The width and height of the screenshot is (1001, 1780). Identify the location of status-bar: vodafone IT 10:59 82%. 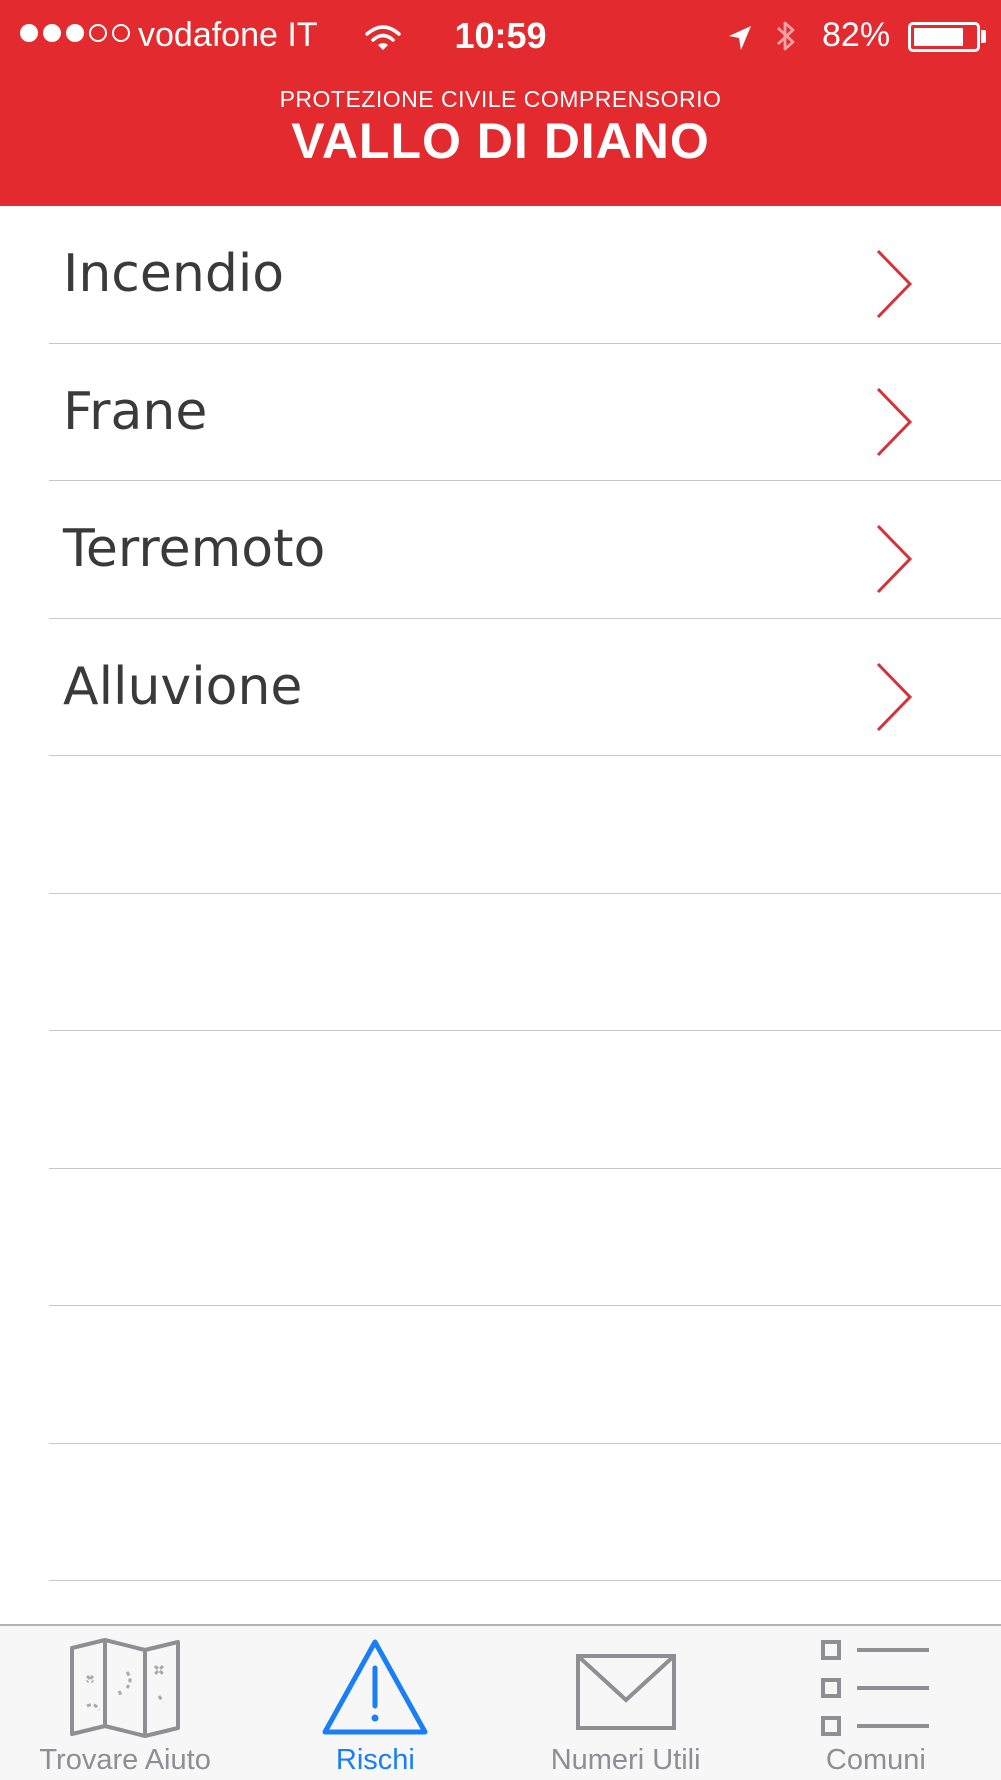
(500, 36).